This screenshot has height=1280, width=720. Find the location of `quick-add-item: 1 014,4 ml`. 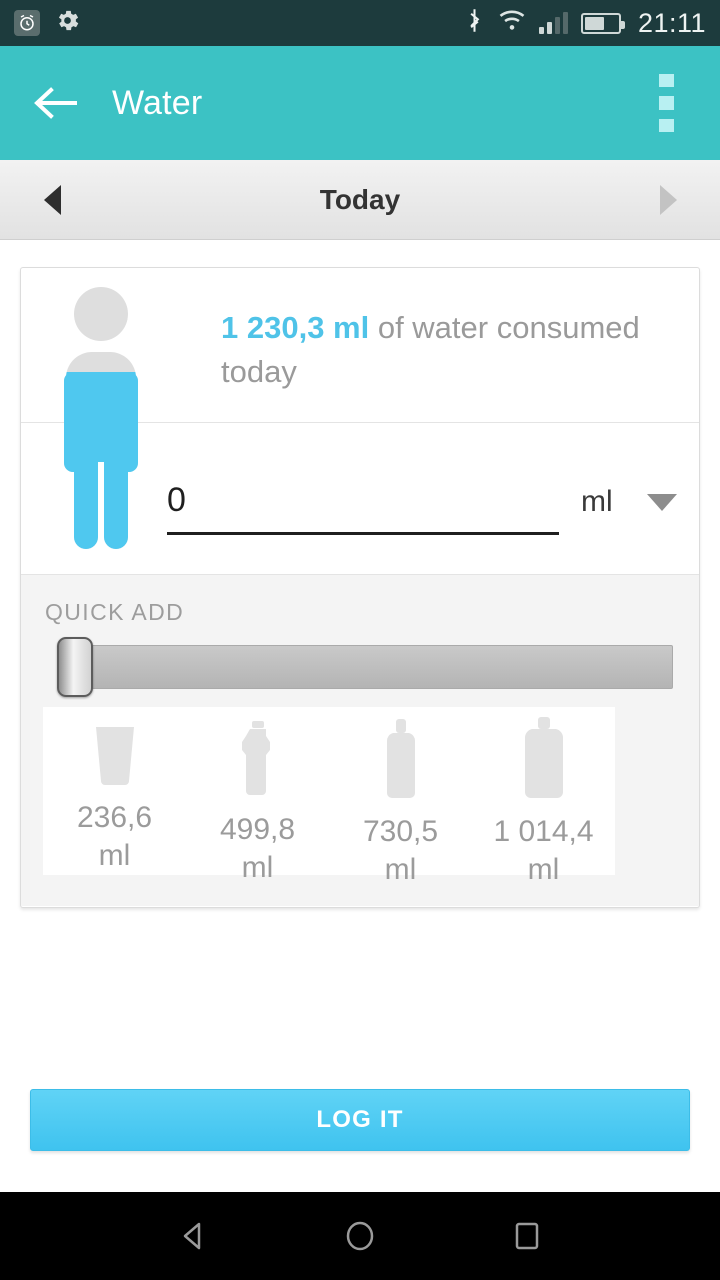

quick-add-item: 1 014,4 ml is located at coordinates (543, 796).